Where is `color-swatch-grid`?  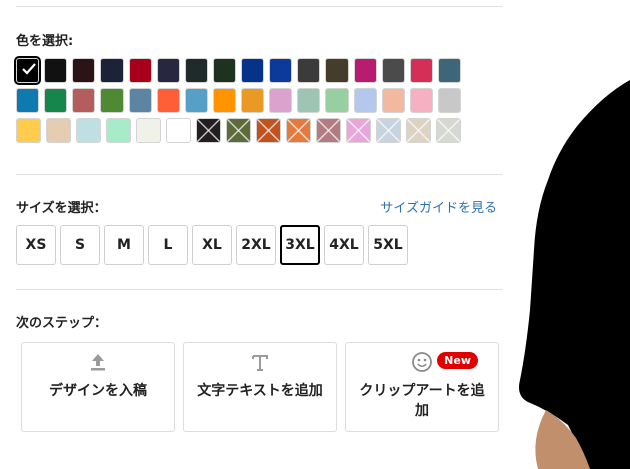 color-swatch-grid is located at coordinates (241, 103).